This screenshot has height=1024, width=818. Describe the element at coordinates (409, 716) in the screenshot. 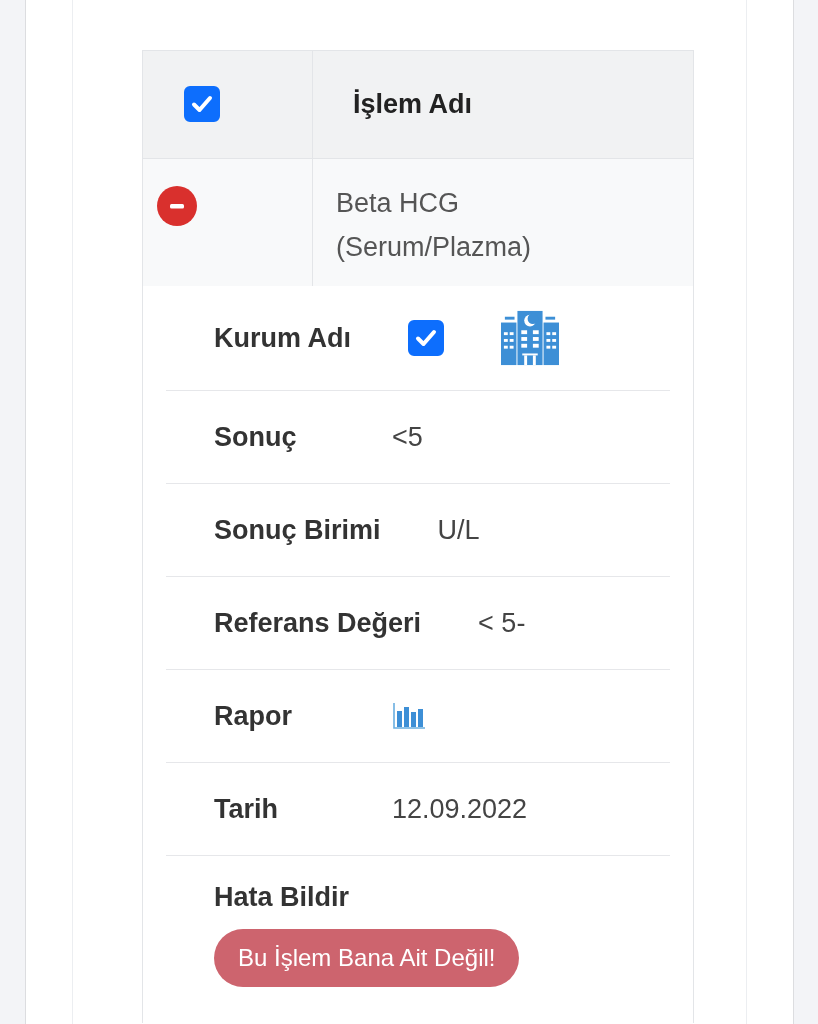

I see `bar-chart-icon` at that location.